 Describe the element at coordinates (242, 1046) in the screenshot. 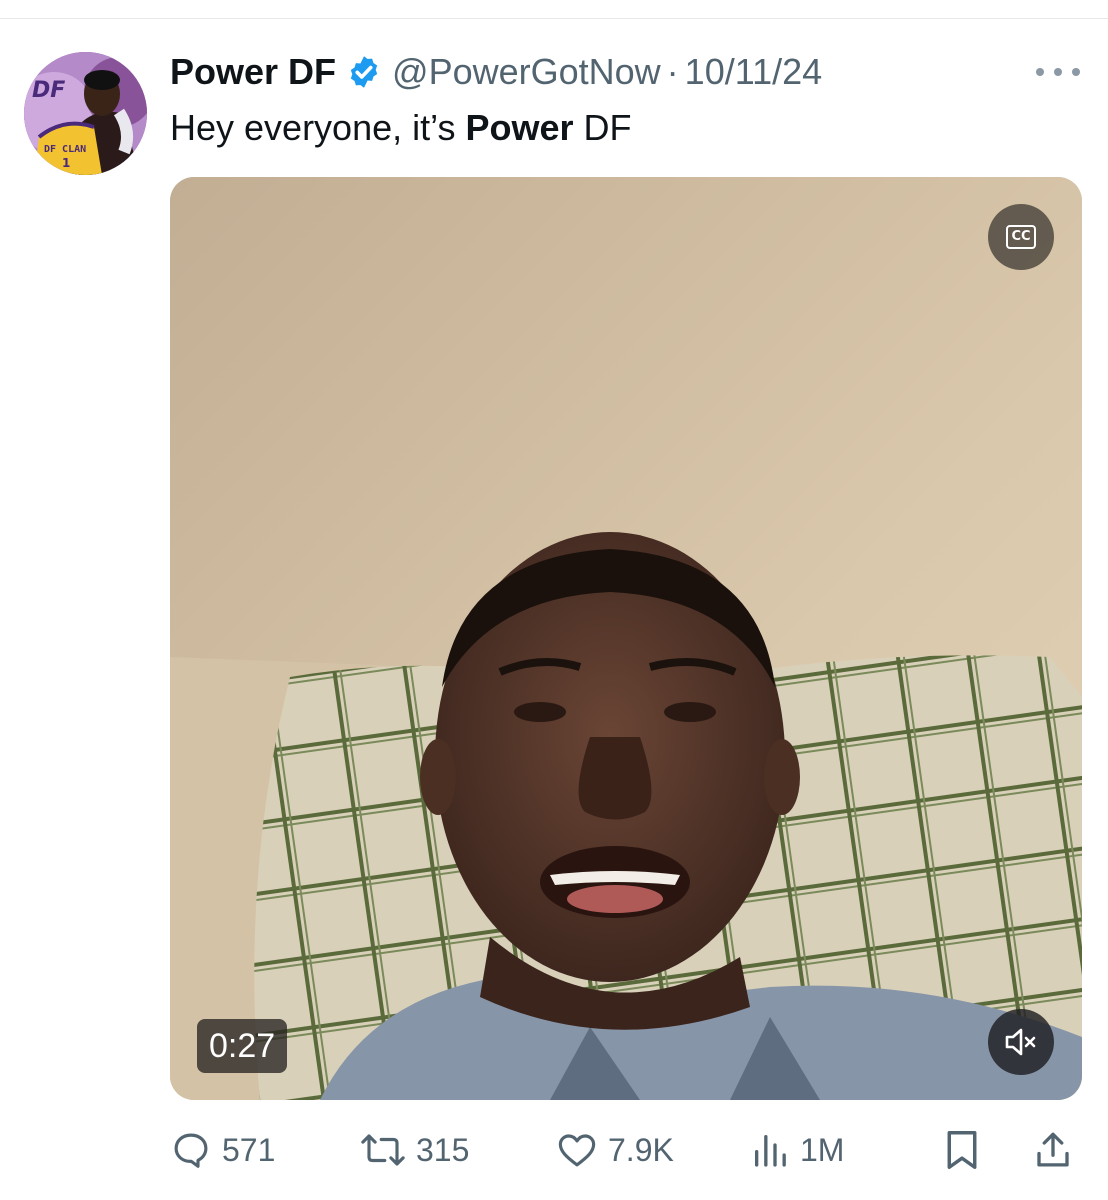

I see `video-duration: 0:27` at that location.